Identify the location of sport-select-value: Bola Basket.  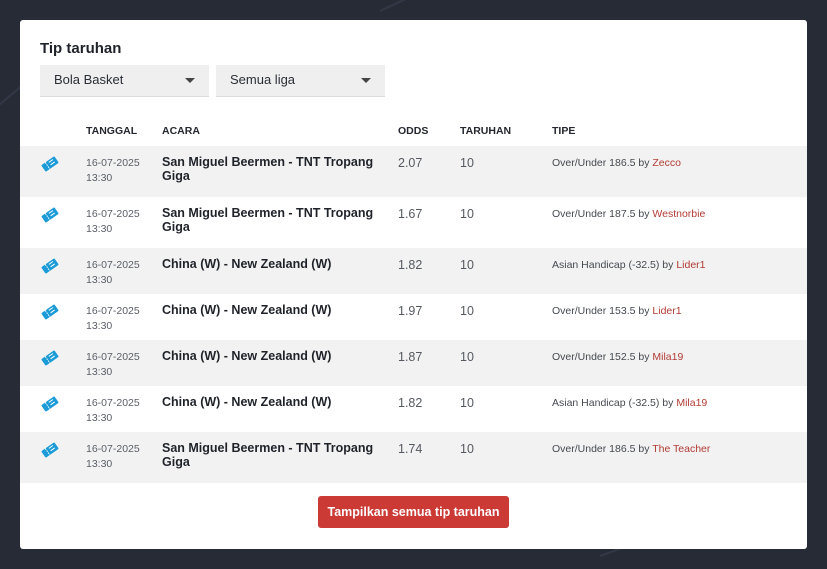
(89, 79).